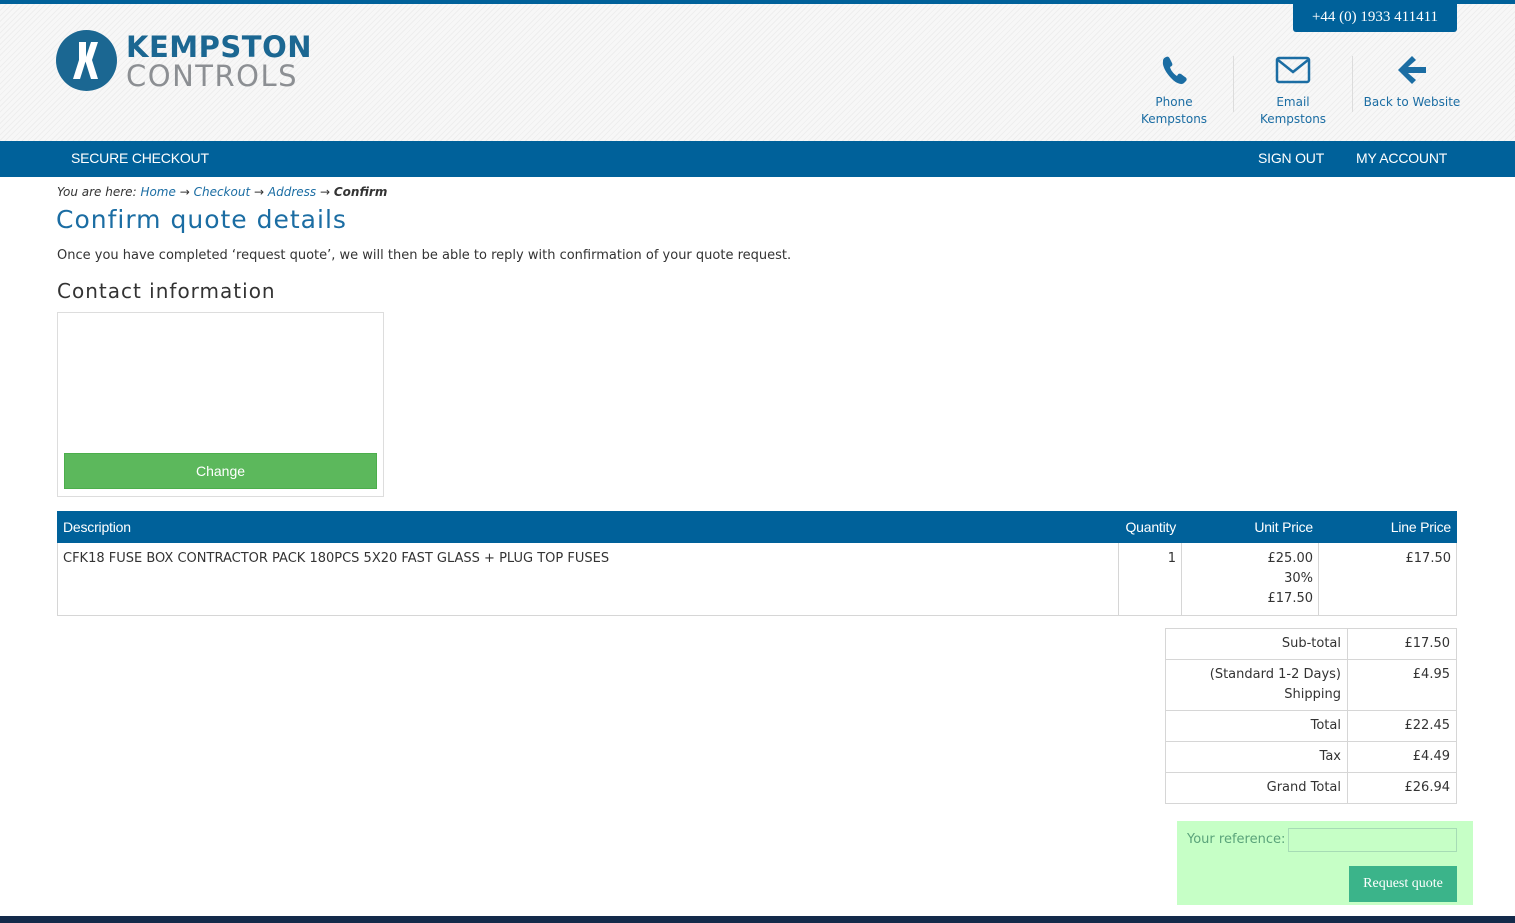 The height and width of the screenshot is (923, 1515). I want to click on email-link-line1: Email, so click(1293, 102).